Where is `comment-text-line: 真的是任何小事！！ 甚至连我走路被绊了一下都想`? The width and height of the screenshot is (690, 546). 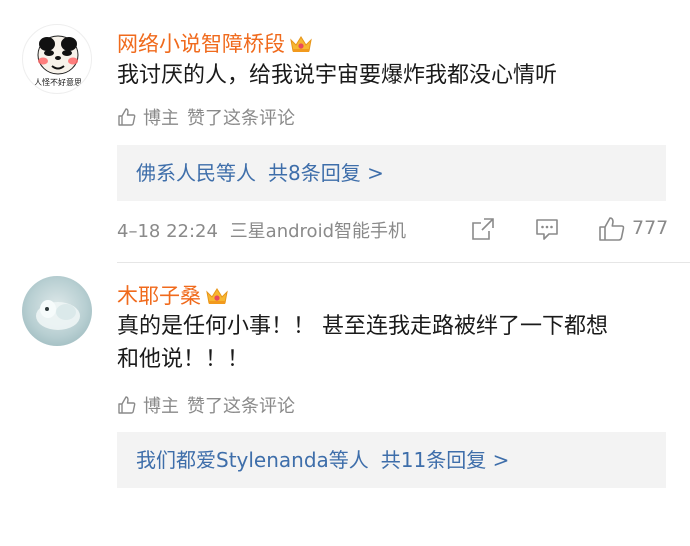
comment-text-line: 真的是任何小事！！ 甚至连我走路被绊了一下都想 is located at coordinates (362, 326).